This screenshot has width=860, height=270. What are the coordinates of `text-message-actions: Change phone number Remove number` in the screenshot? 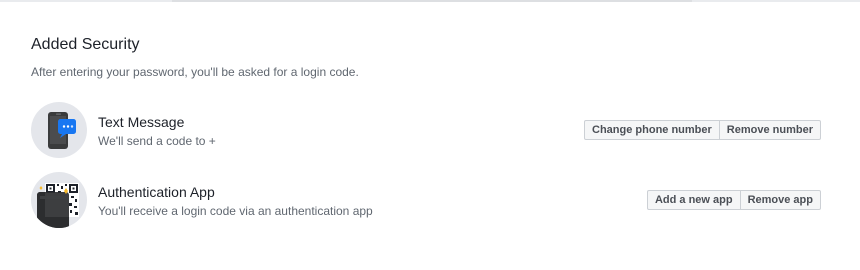 It's located at (702, 130).